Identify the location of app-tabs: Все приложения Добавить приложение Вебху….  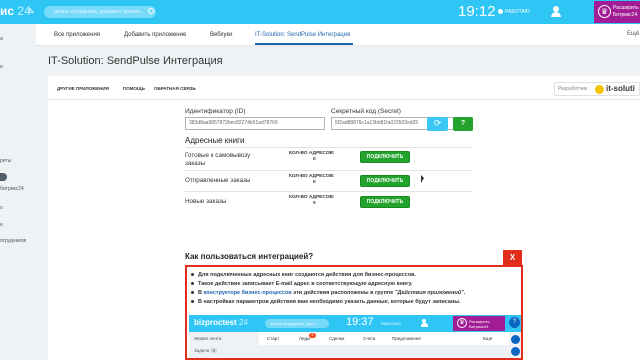
(338, 35).